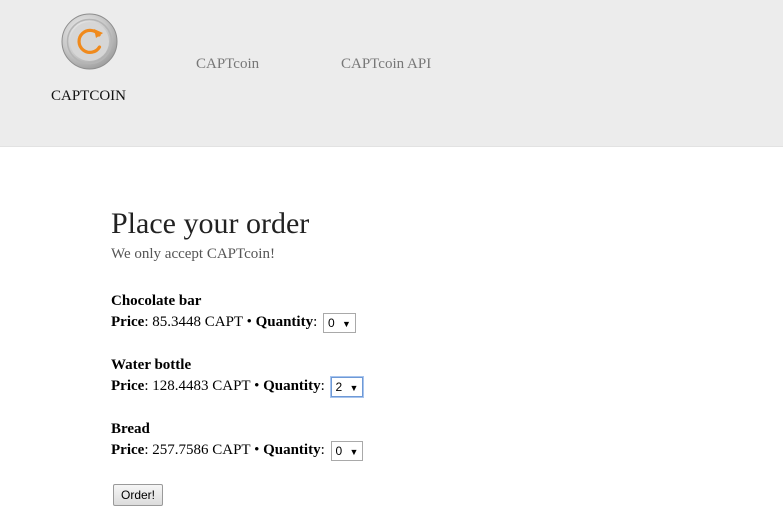 The width and height of the screenshot is (783, 529). Describe the element at coordinates (89, 41) in the screenshot. I see `captcoin-logo-icon` at that location.